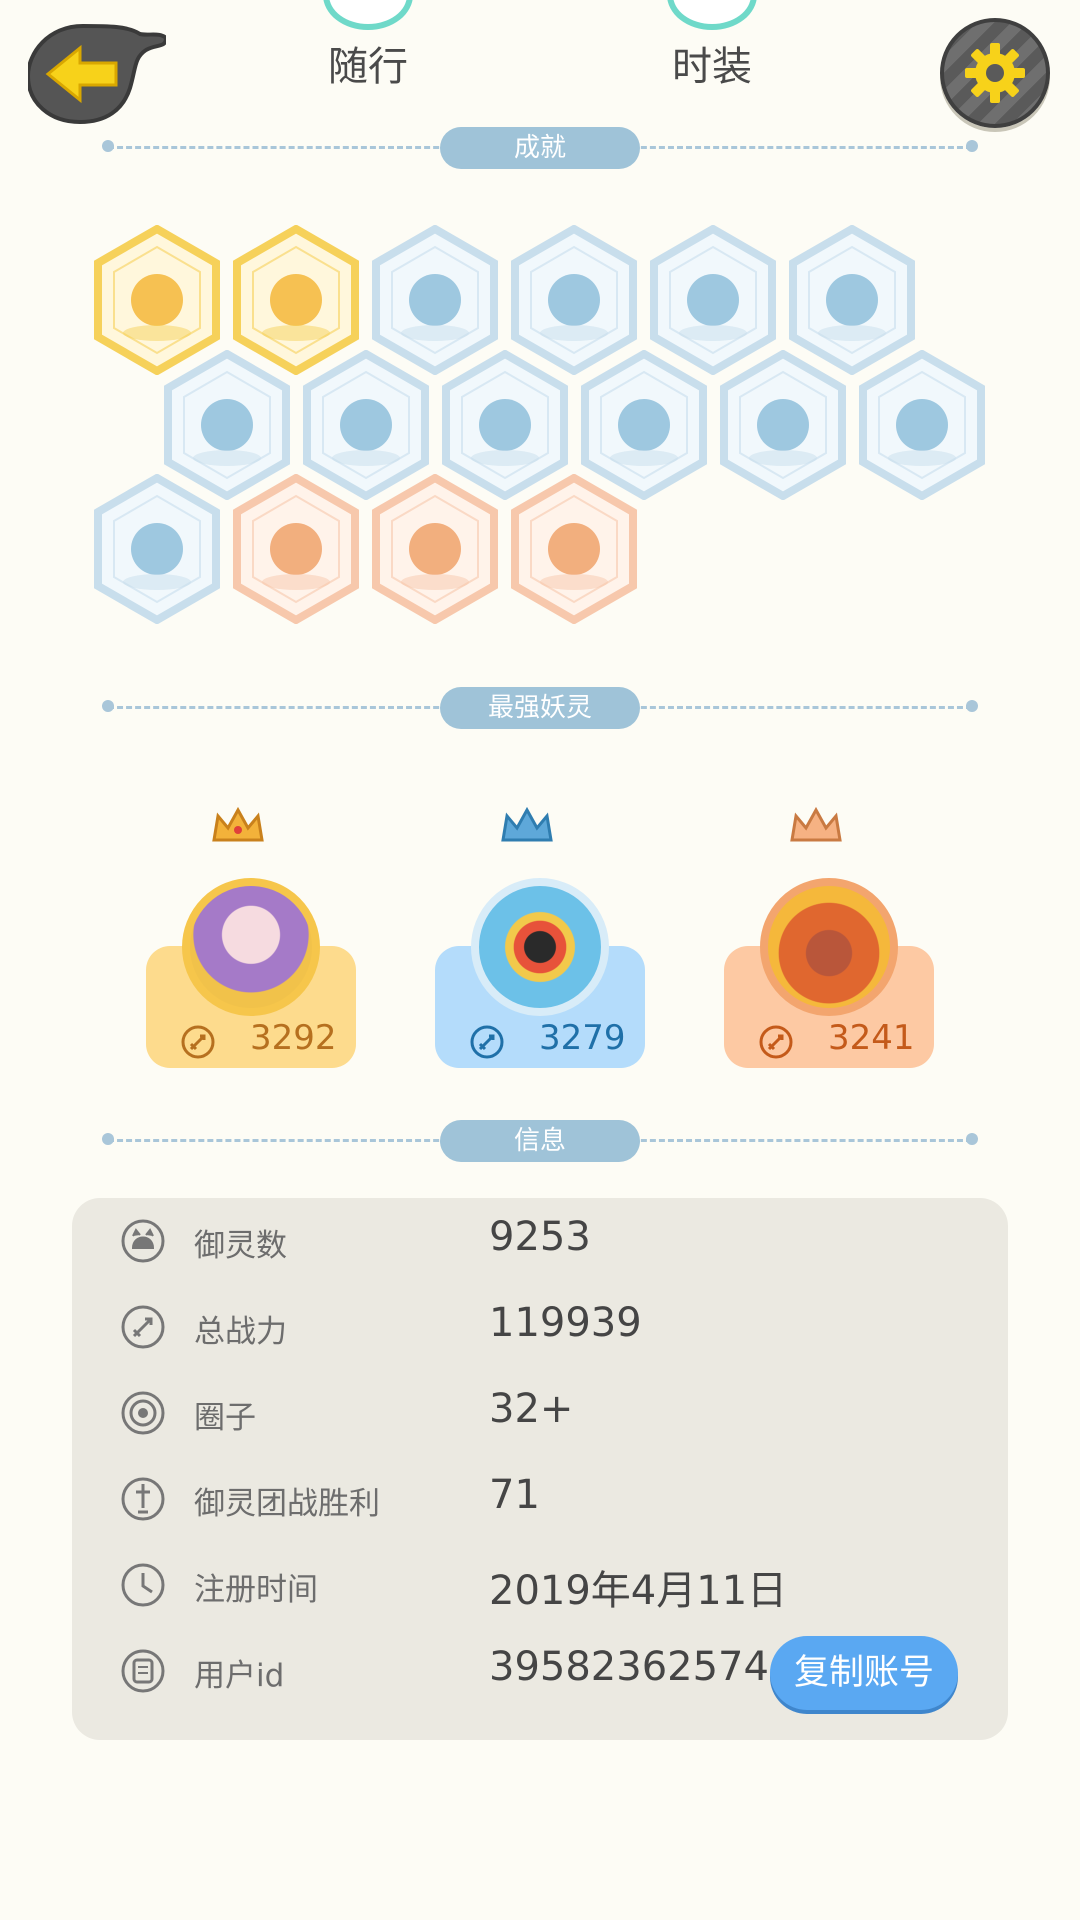 Image resolution: width=1080 pixels, height=1920 pixels. What do you see at coordinates (238, 824) in the screenshot?
I see `gold-crown-icon` at bounding box center [238, 824].